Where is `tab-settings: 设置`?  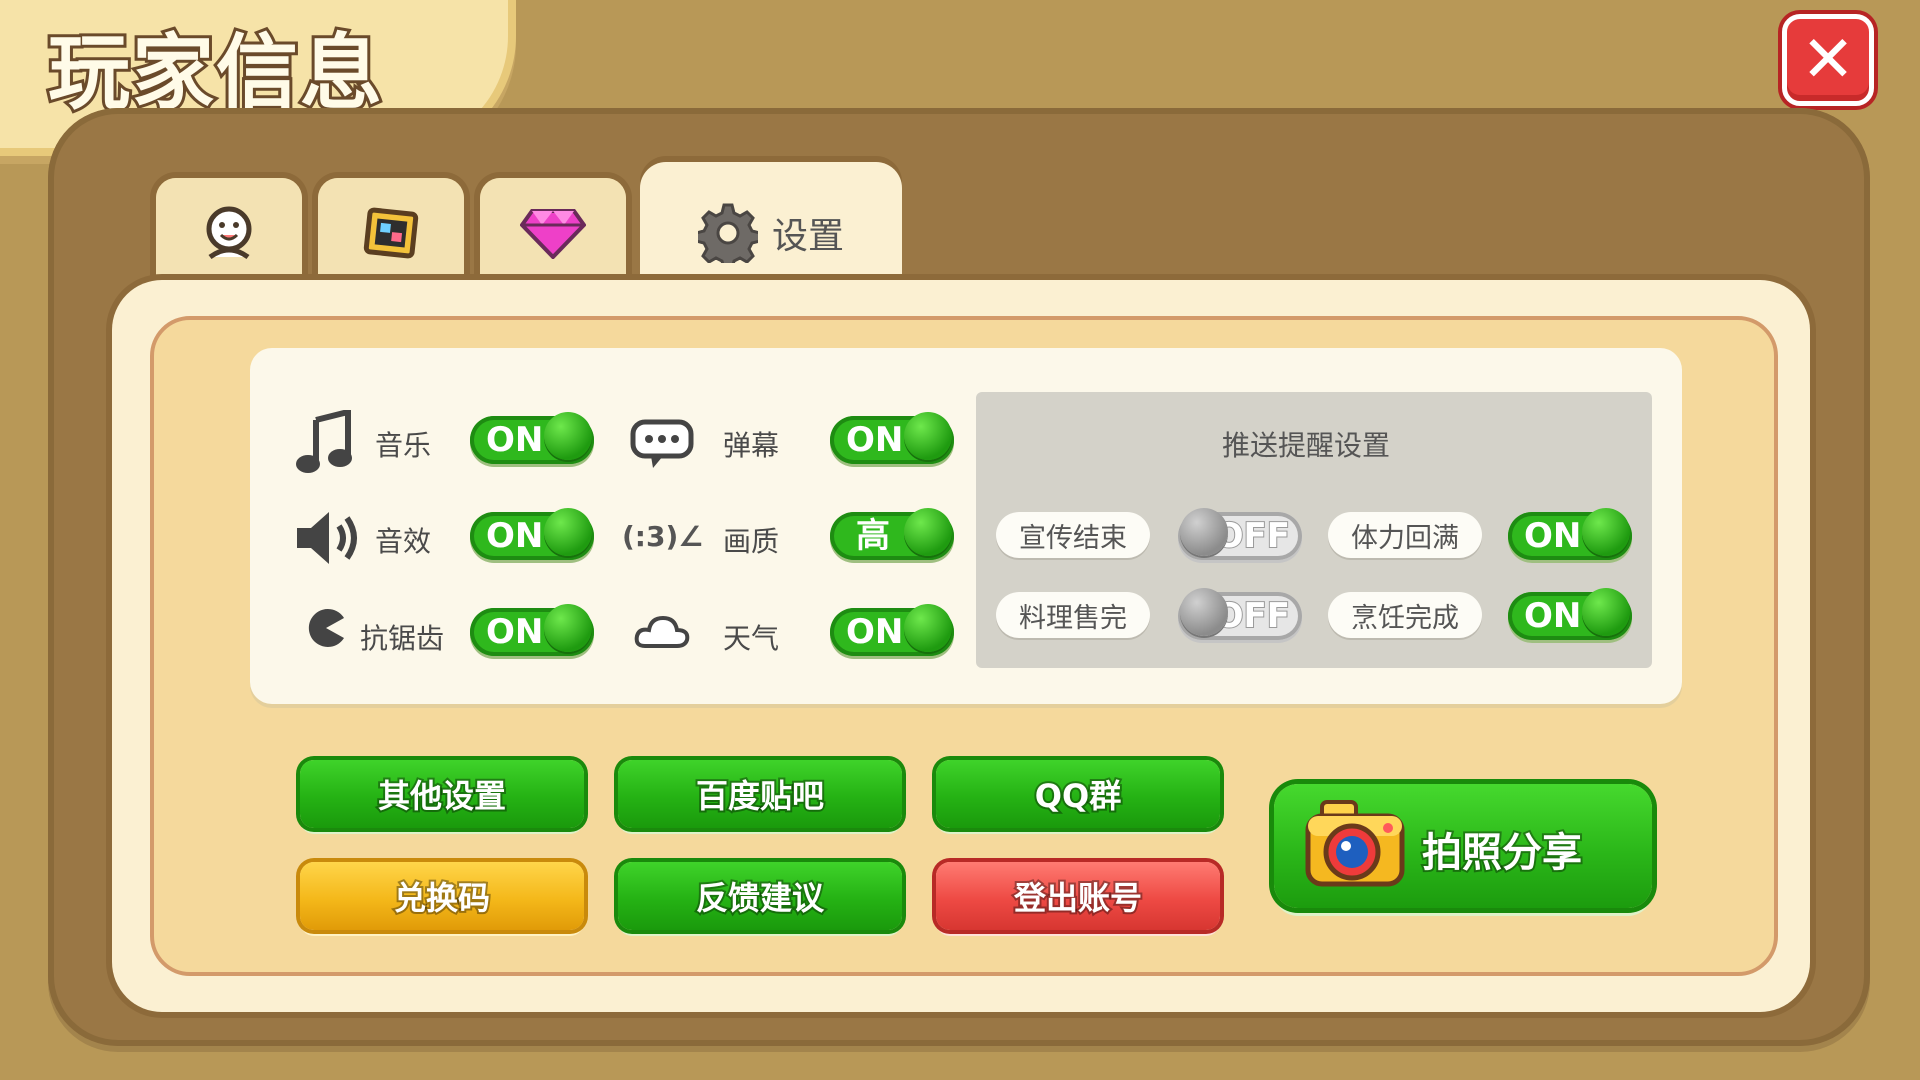
tab-settings: 设置 is located at coordinates (771, 230).